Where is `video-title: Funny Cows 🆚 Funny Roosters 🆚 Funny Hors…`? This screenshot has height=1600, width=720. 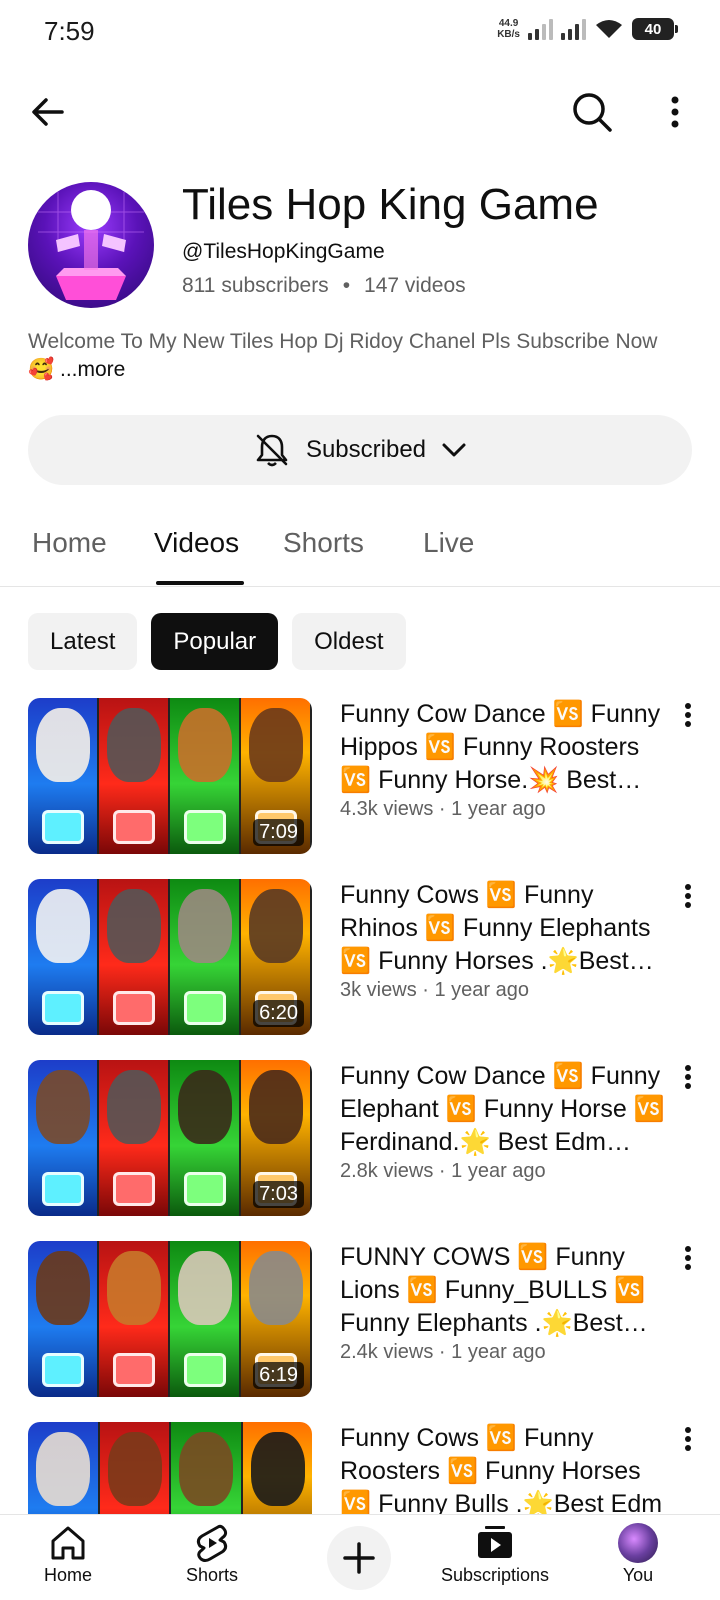
video-title: Funny Cows 🆚 Funny Roosters 🆚 Funny Hors… is located at coordinates (504, 1468).